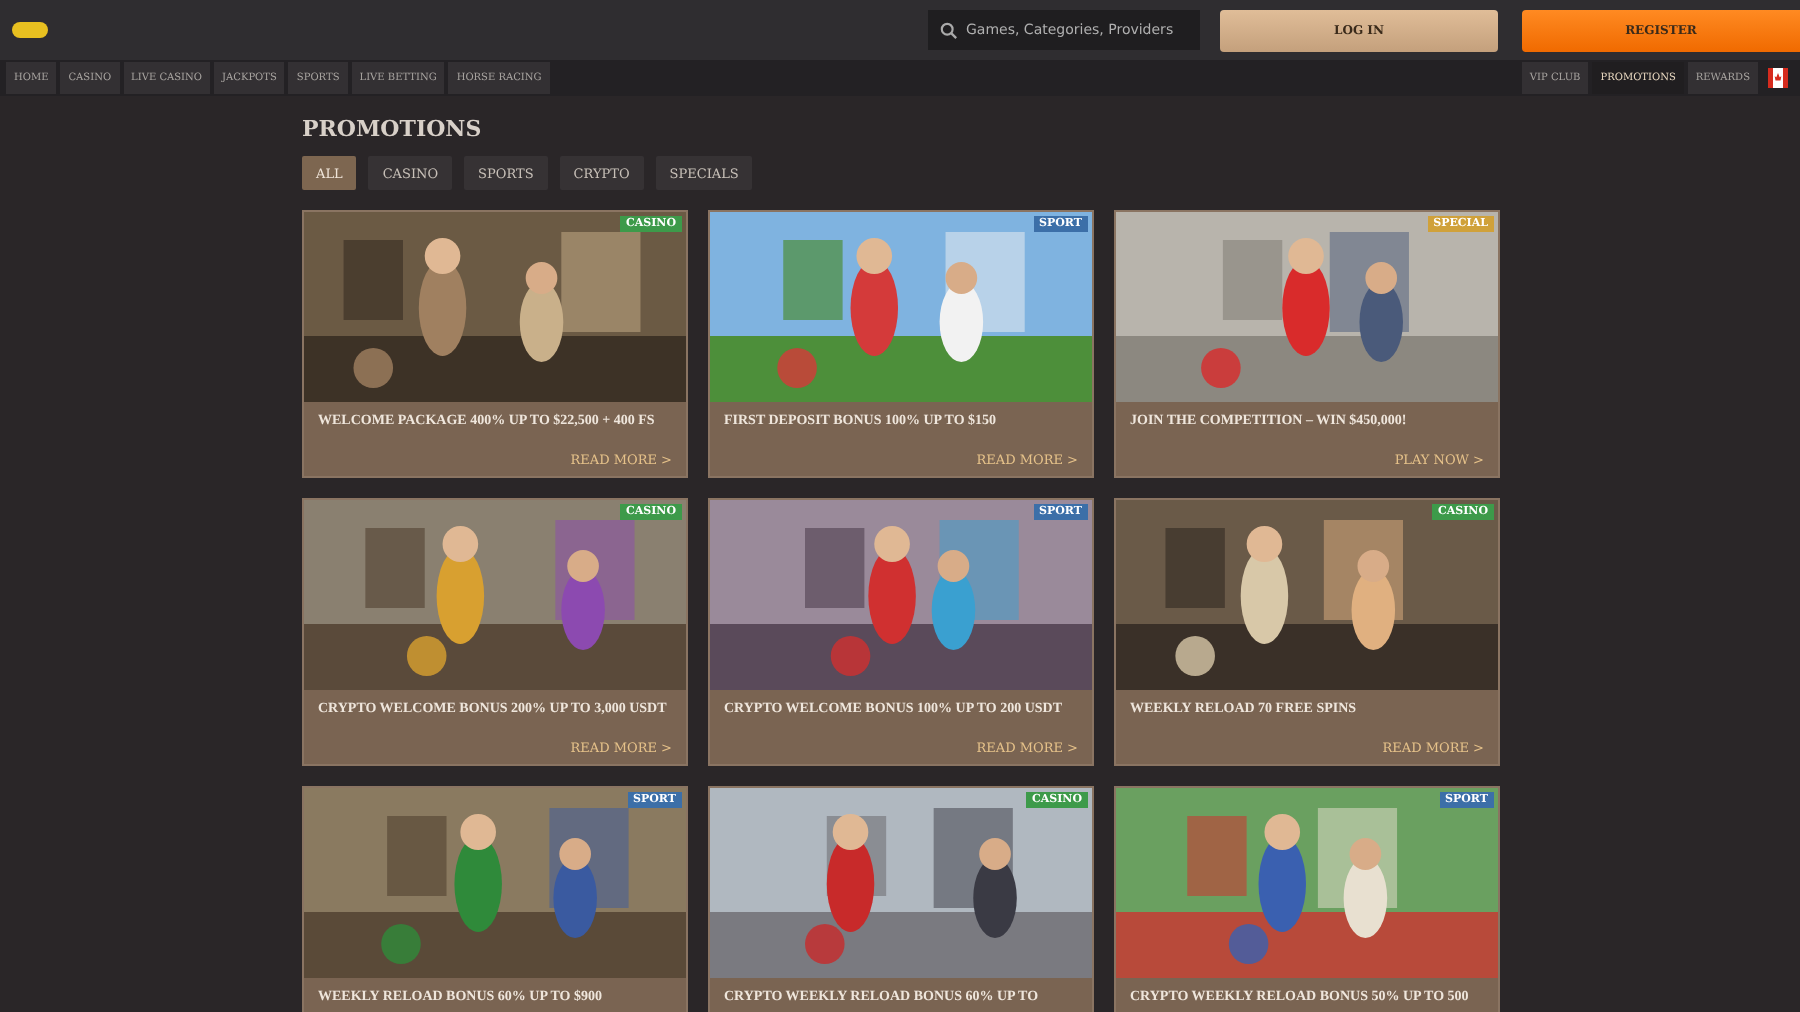 The image size is (1800, 1012). What do you see at coordinates (1778, 78) in the screenshot?
I see `flag-icon` at bounding box center [1778, 78].